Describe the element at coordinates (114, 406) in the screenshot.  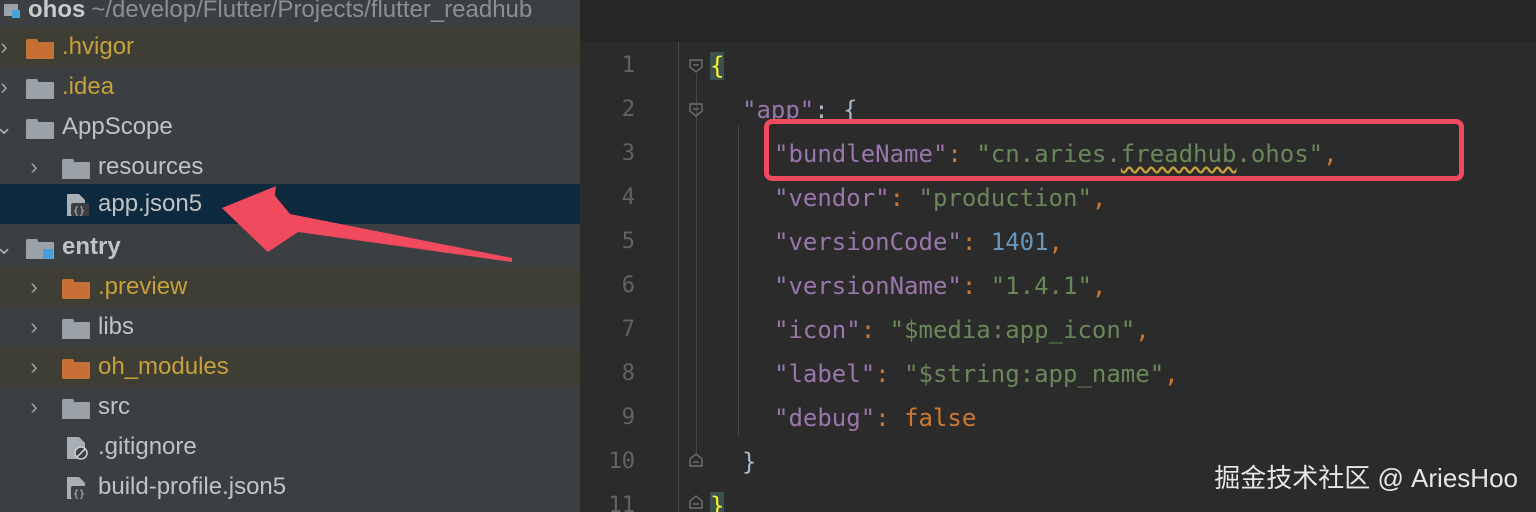
I see `tree-item-label: src` at that location.